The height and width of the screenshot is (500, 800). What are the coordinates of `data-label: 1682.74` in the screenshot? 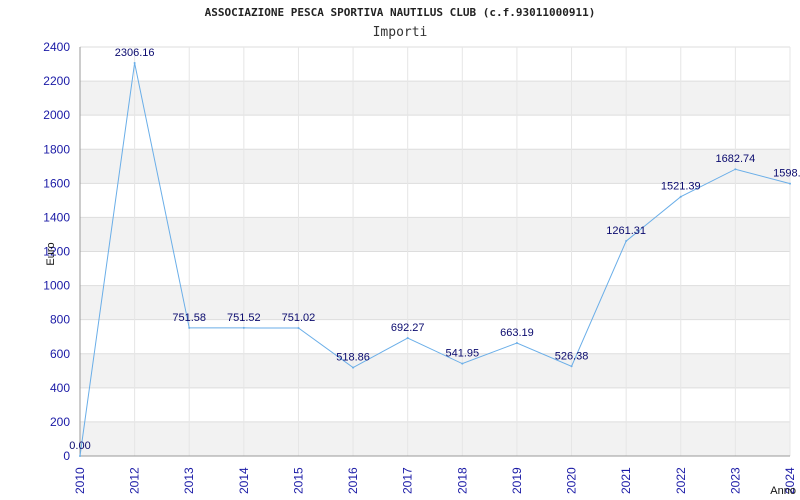 It's located at (736, 159).